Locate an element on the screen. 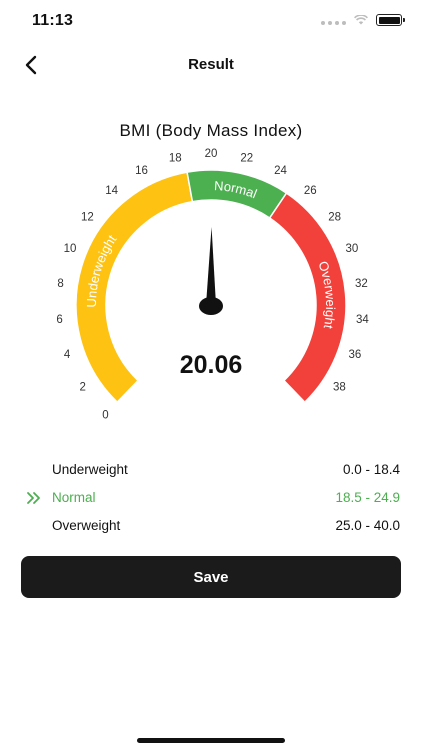  gauge-tick-label: 30 is located at coordinates (352, 249).